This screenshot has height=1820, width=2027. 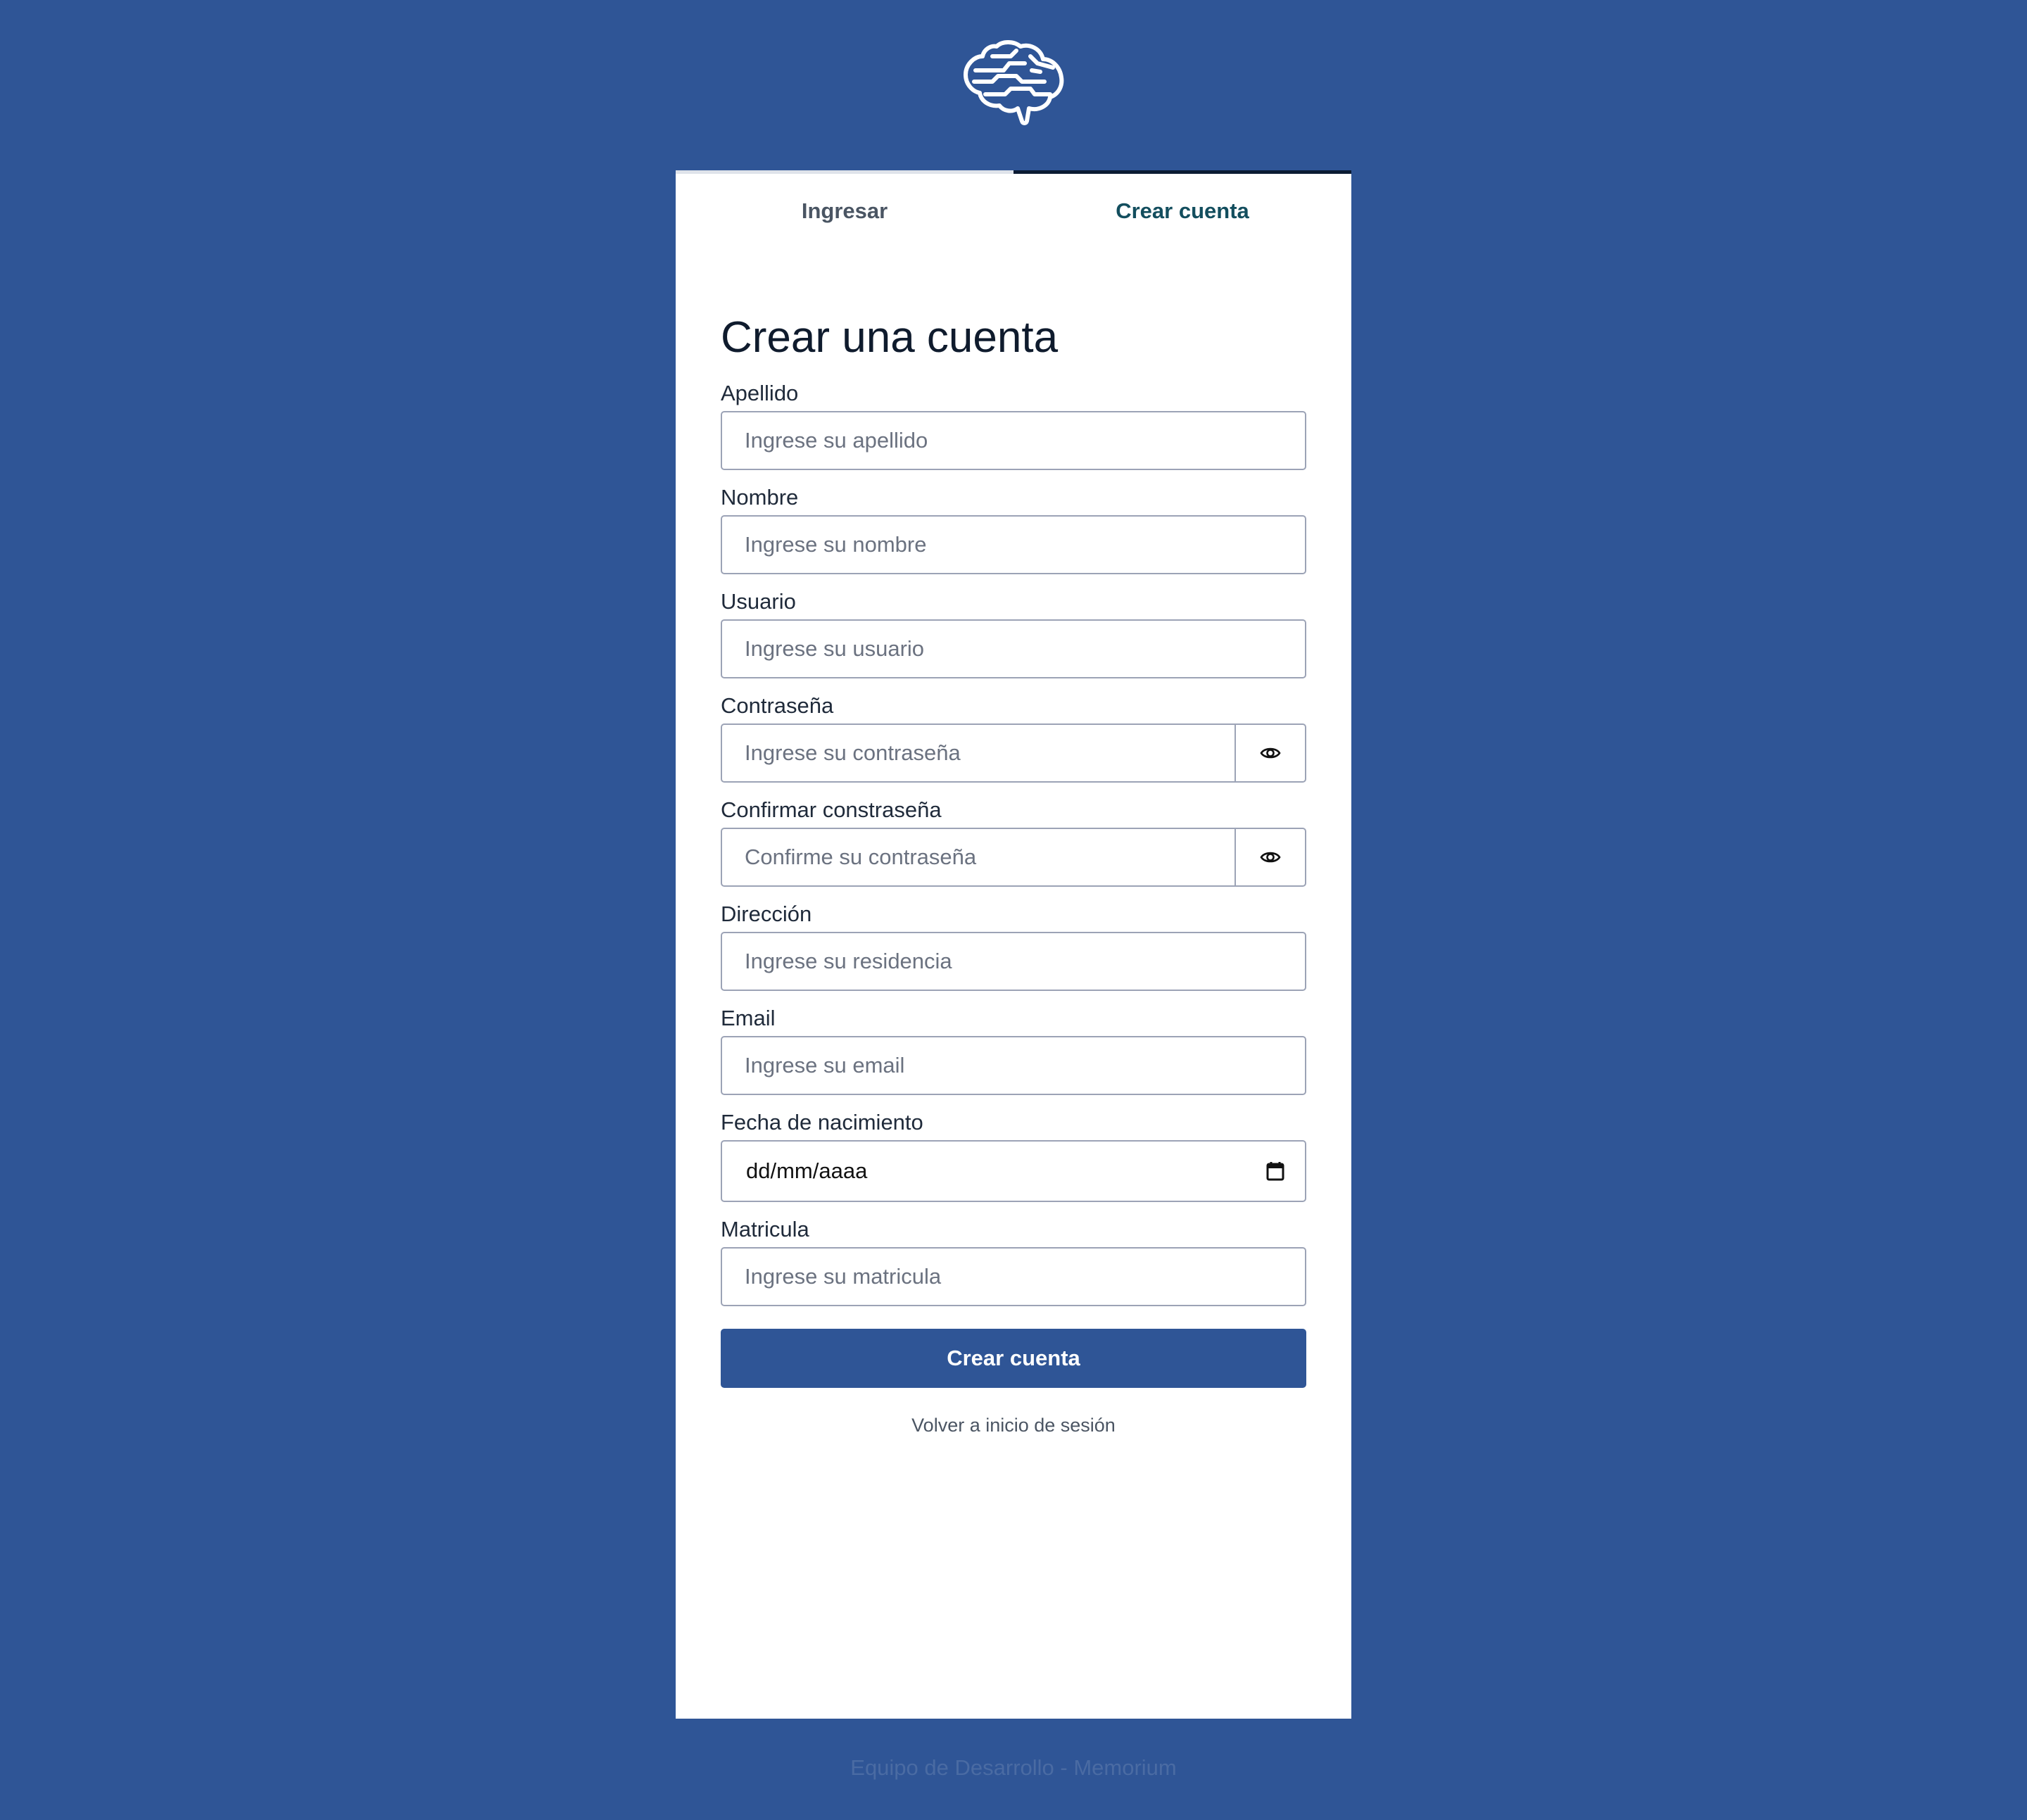 What do you see at coordinates (1013, 1425) in the screenshot?
I see `back-to-login-link: Volver a inicio de sesión` at bounding box center [1013, 1425].